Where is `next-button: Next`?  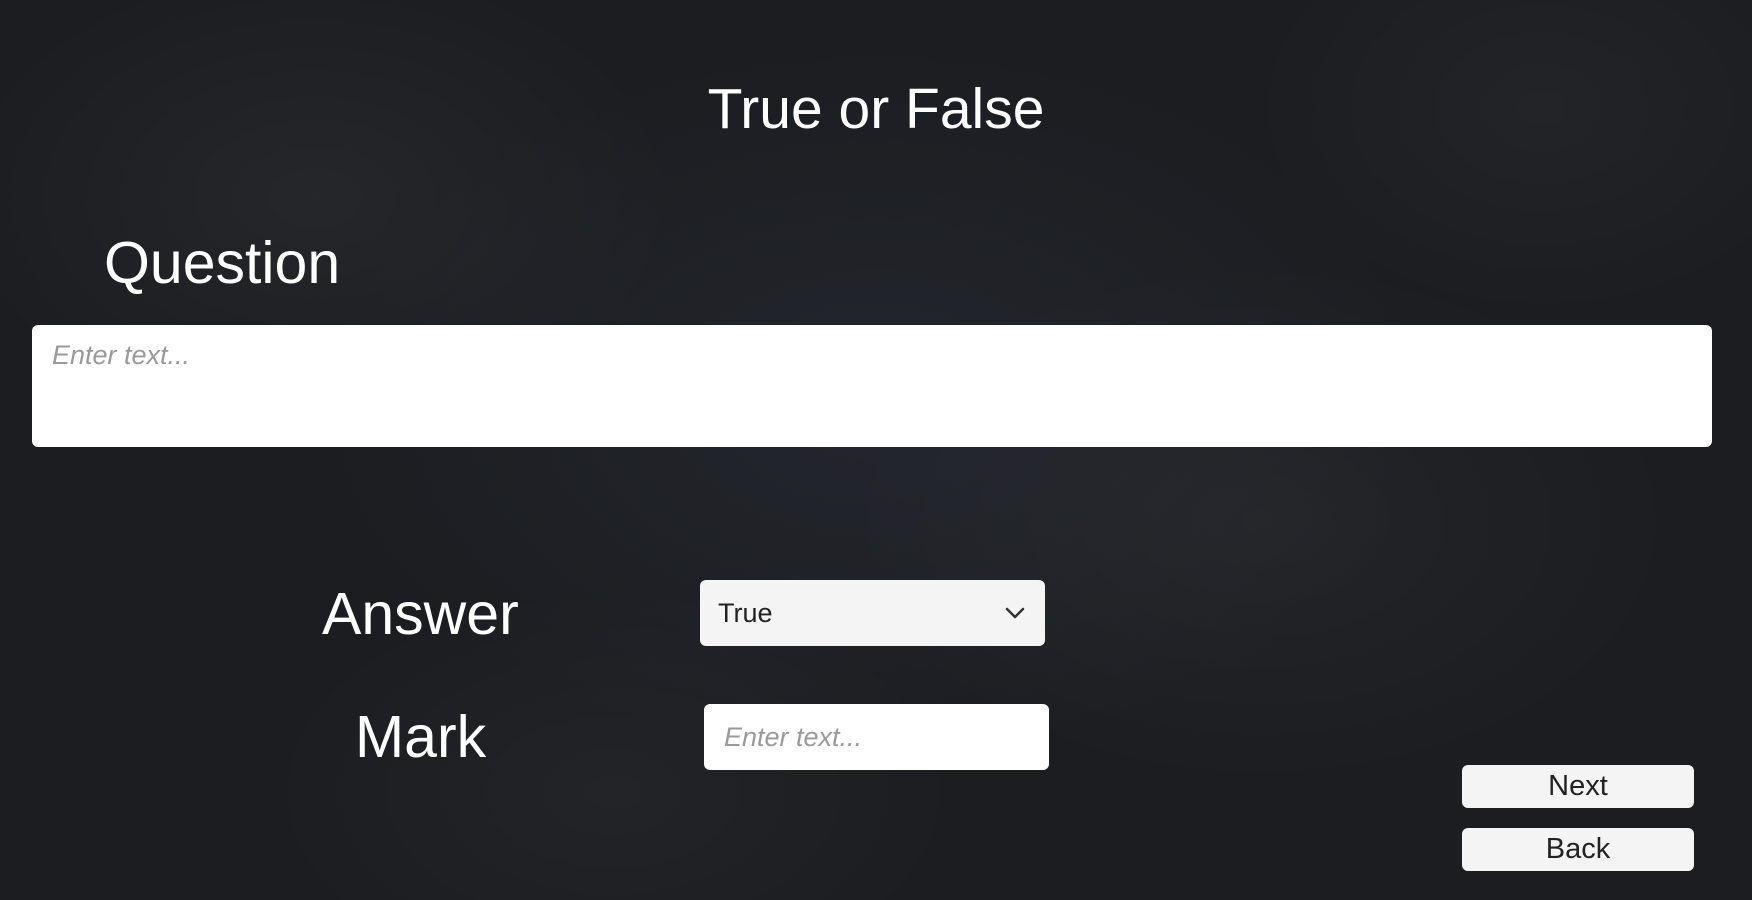 next-button: Next is located at coordinates (1578, 786).